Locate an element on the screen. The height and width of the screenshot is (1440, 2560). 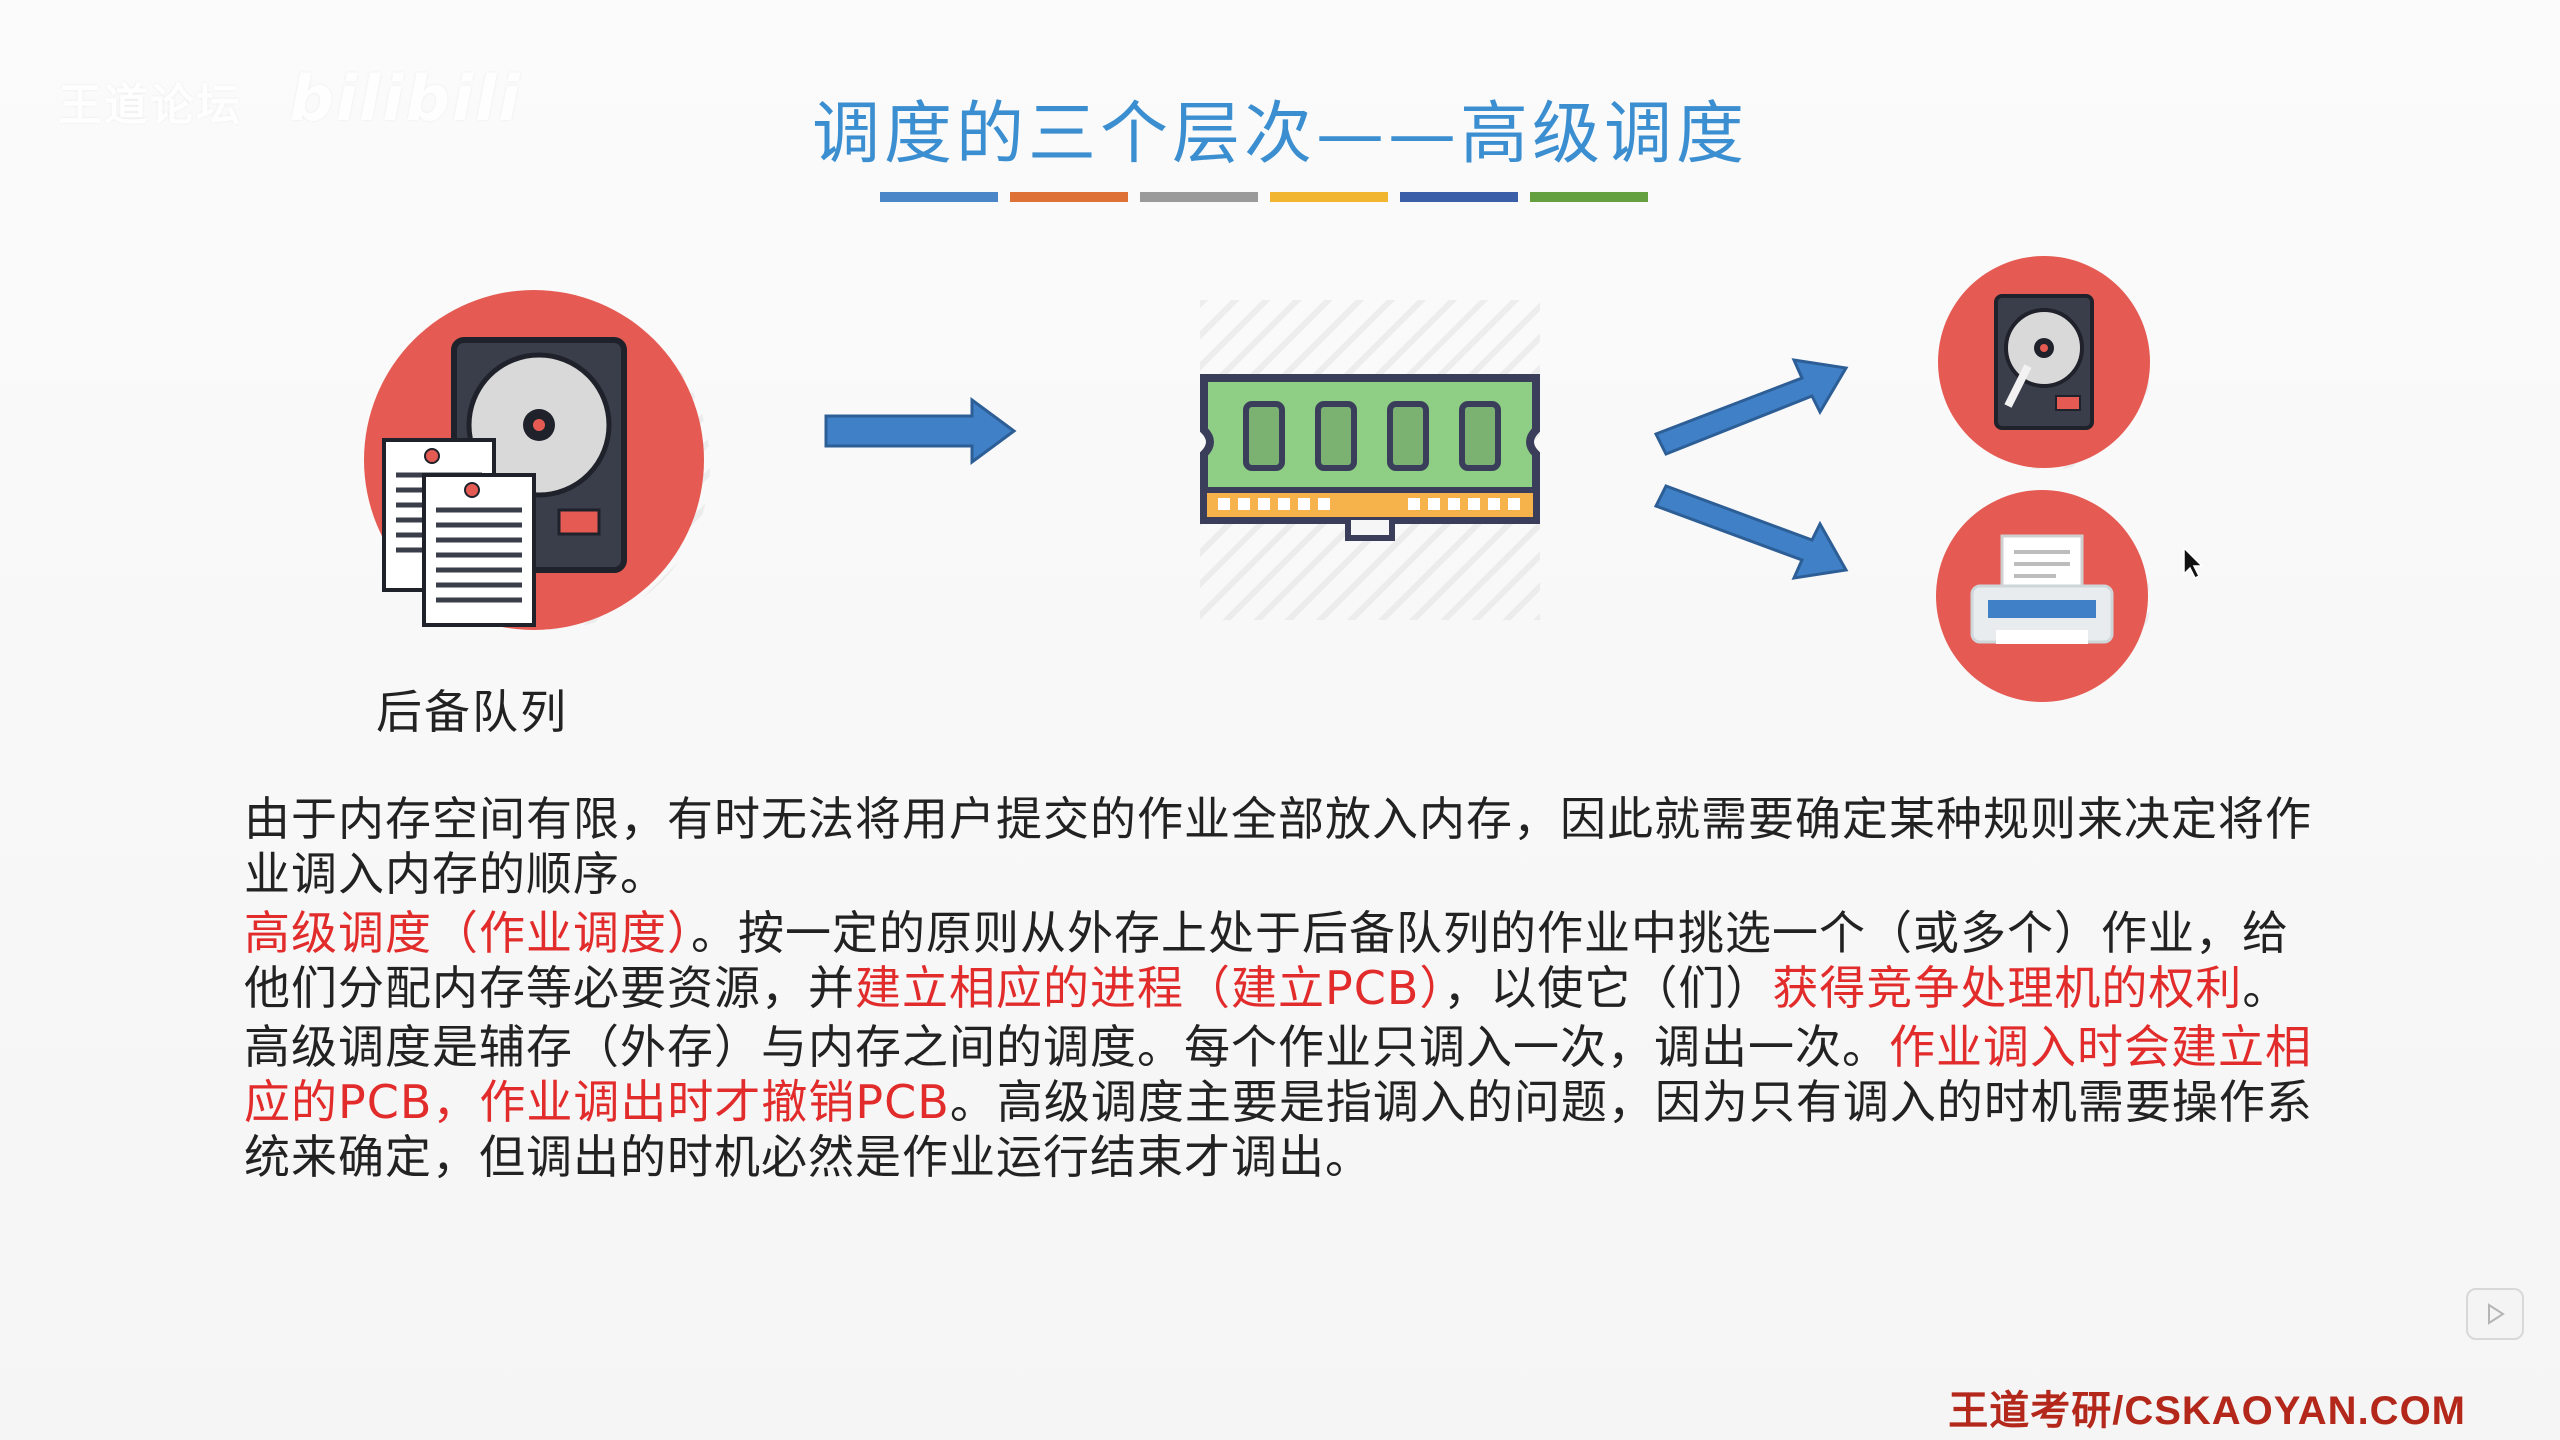
body-text-segment: 。 is located at coordinates (2266, 988).